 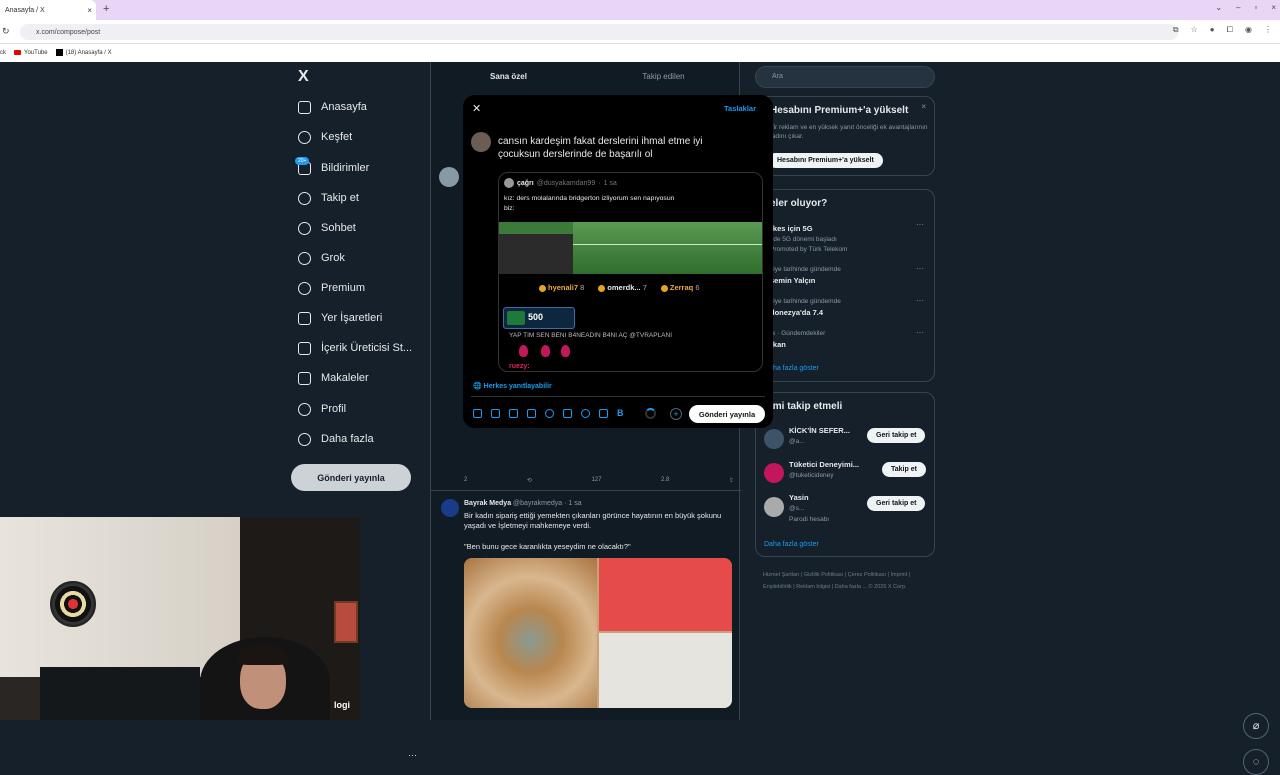 What do you see at coordinates (598, 633) in the screenshot?
I see `post-images` at bounding box center [598, 633].